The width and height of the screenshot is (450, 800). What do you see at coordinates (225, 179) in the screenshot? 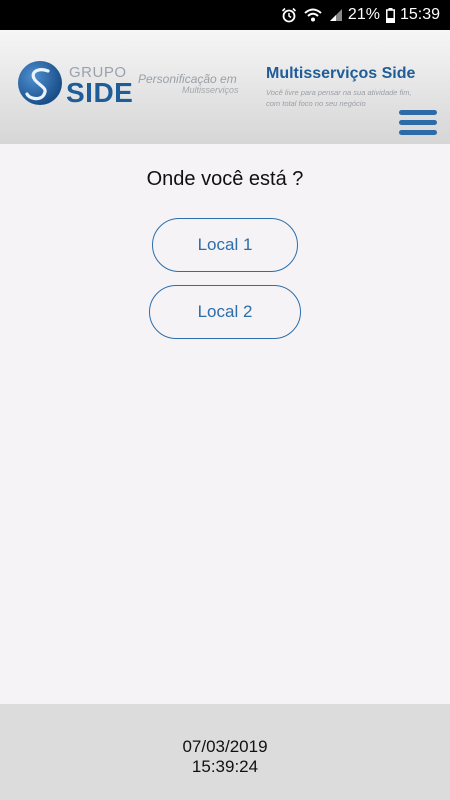
I see `location-question: Onde você está ?` at bounding box center [225, 179].